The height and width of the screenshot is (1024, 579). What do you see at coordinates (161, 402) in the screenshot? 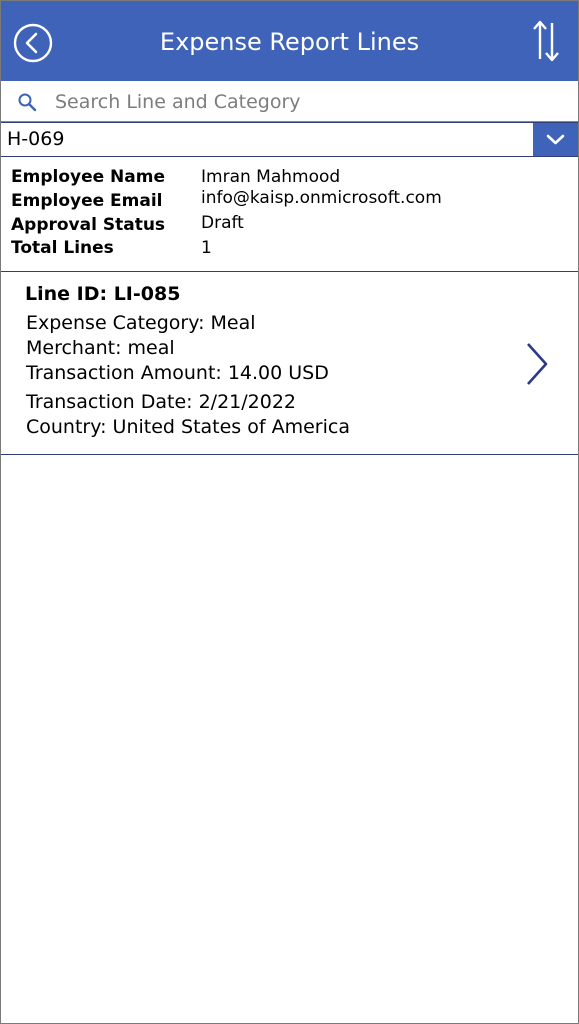
I see `transaction-date: Transaction Date: 2/21/2022` at bounding box center [161, 402].